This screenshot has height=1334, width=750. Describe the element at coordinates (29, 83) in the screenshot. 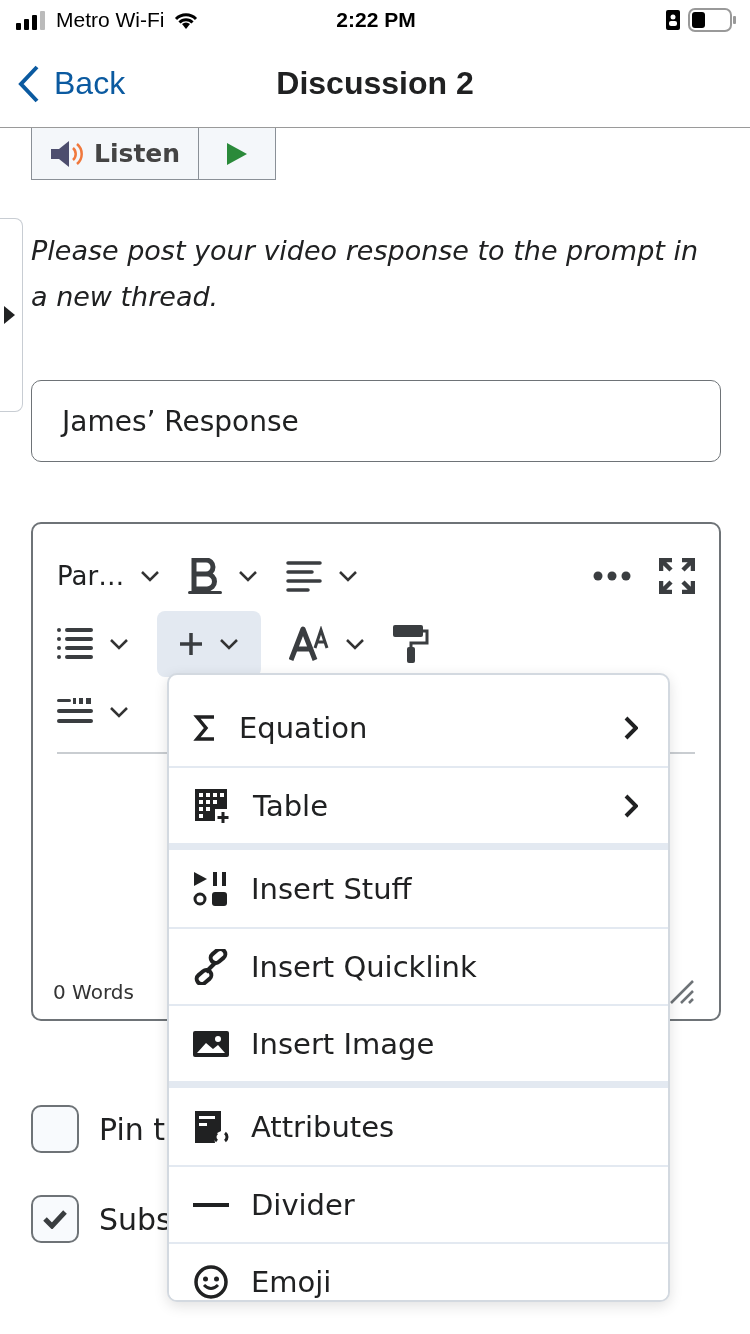

I see `chevron-left-icon` at that location.